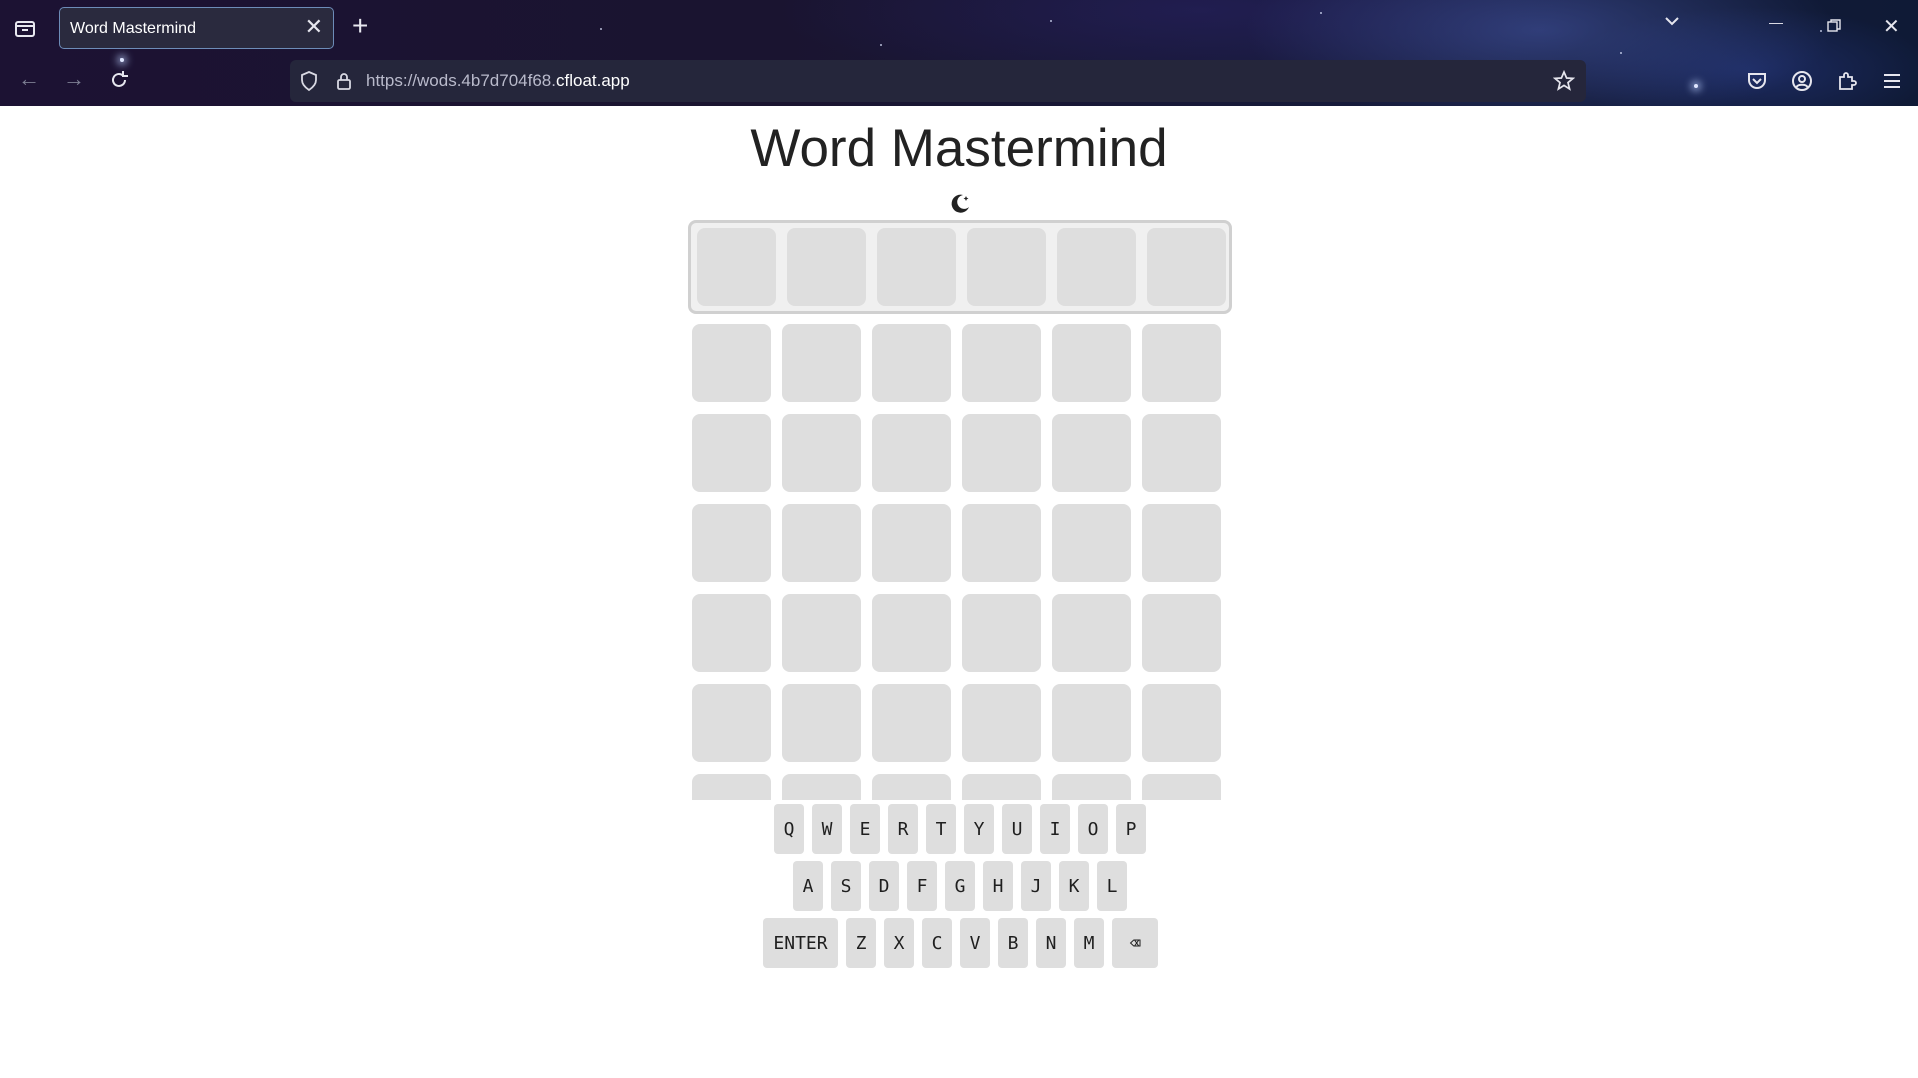 This screenshot has height=1078, width=1918. What do you see at coordinates (1017, 829) in the screenshot?
I see `key-u: U` at bounding box center [1017, 829].